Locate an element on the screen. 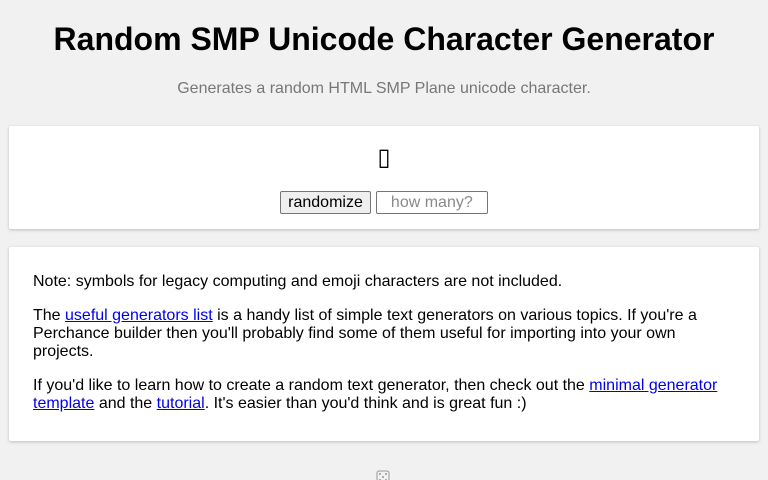 The height and width of the screenshot is (480, 768). generators-text-before: The is located at coordinates (49, 315).